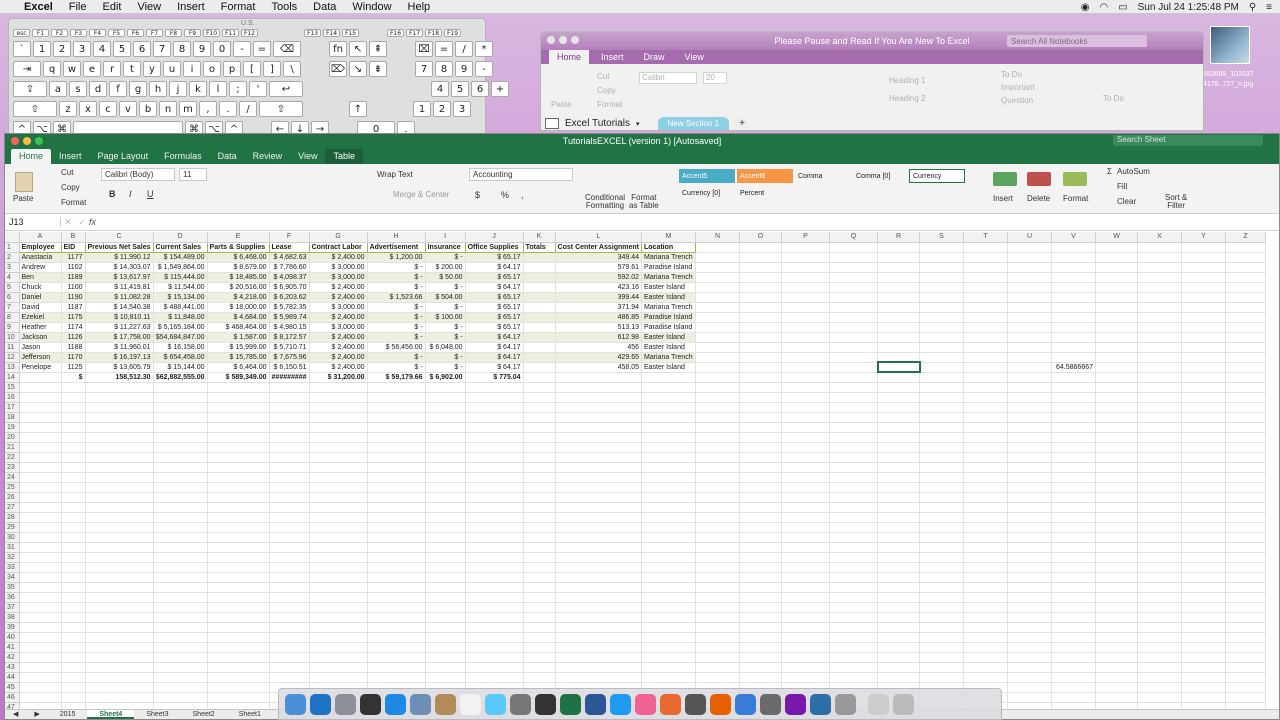 The image size is (1280, 720). Describe the element at coordinates (765, 193) in the screenshot. I see `style-percent: Percent` at that location.